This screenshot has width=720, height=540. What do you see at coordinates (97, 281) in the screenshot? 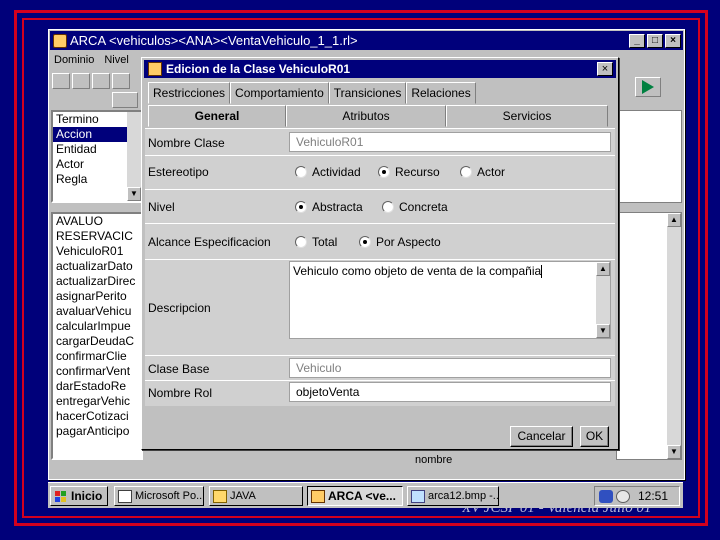
I see `list-item: actualizarDirec` at bounding box center [97, 281].